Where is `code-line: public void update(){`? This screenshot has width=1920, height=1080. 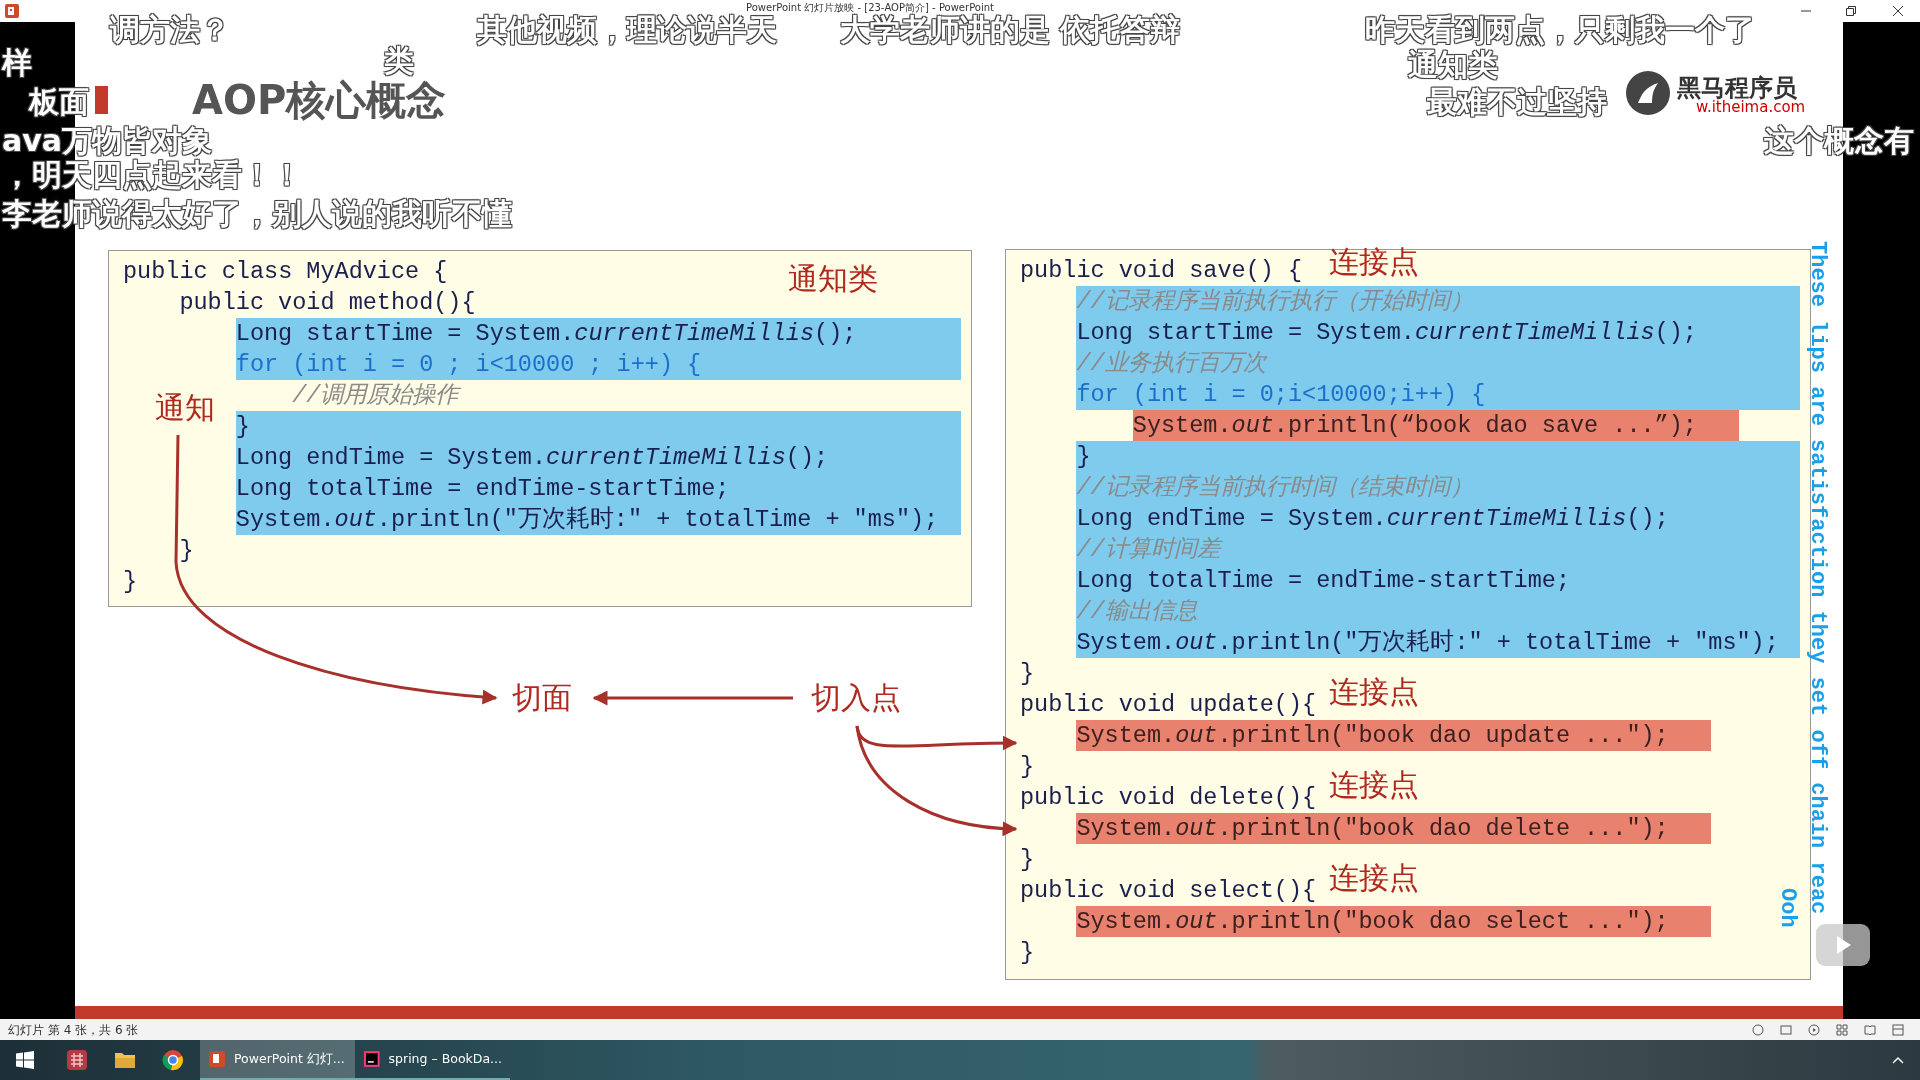
code-line: public void update(){ is located at coordinates (1168, 704).